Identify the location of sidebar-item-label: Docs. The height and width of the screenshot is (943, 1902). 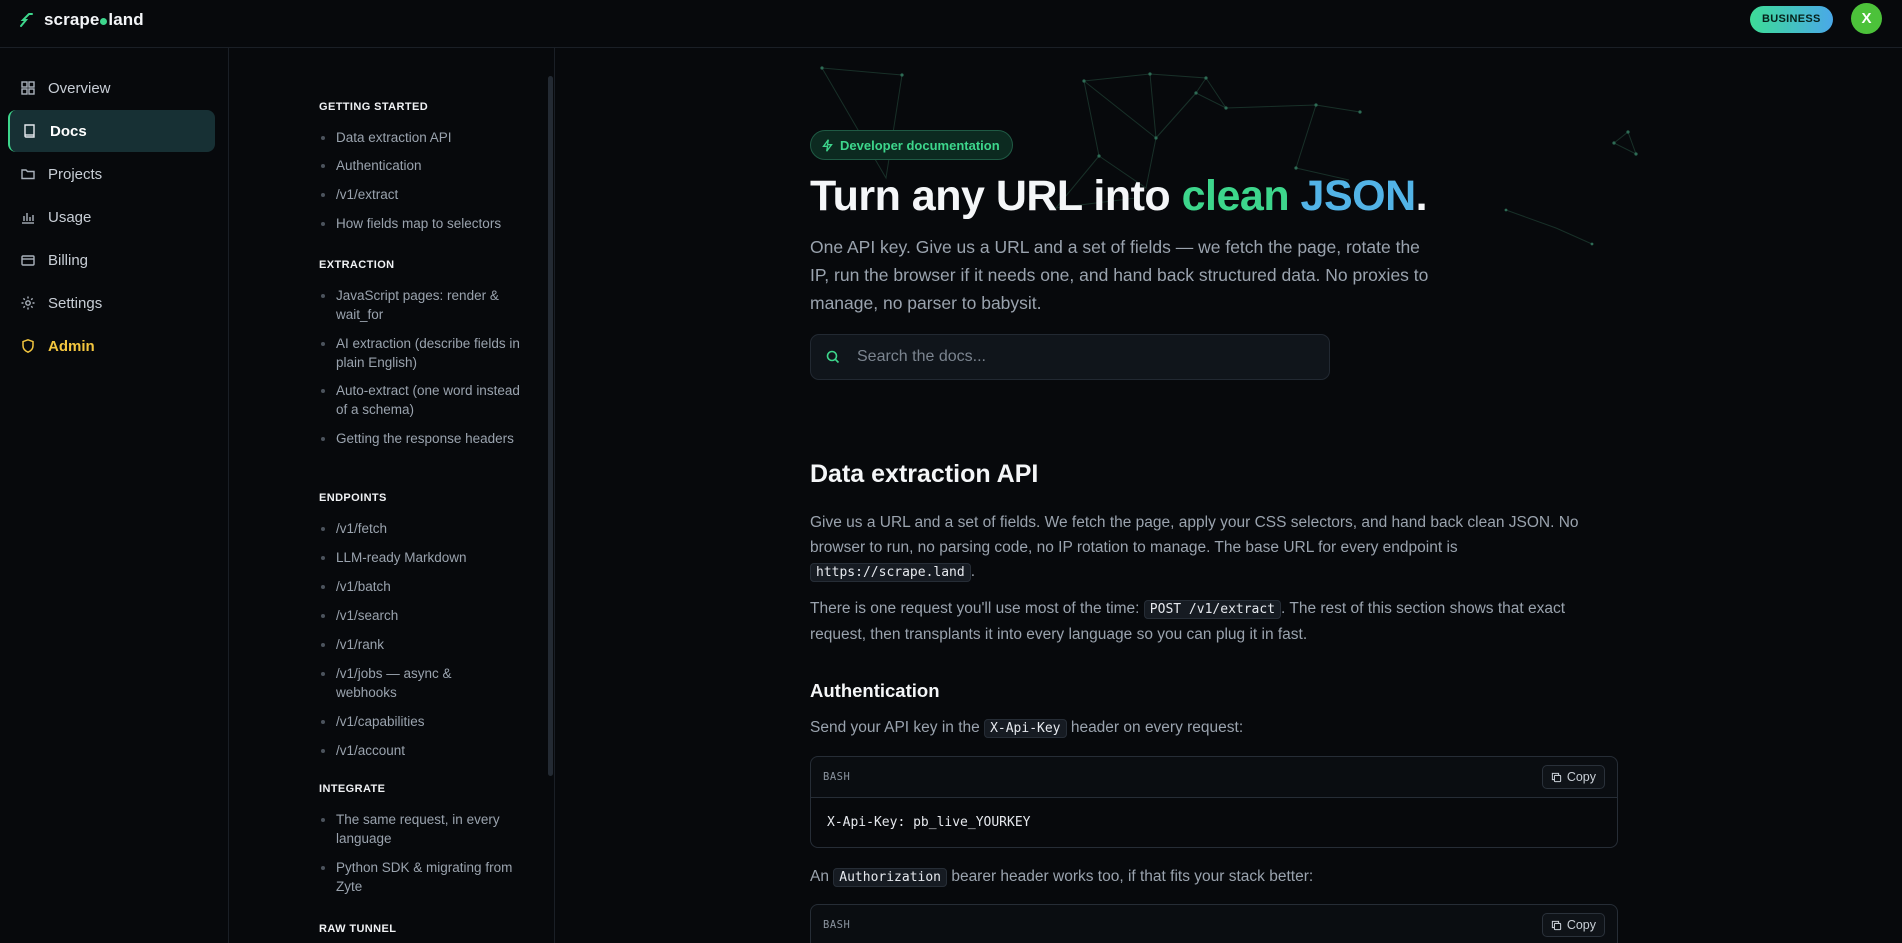
(68, 131).